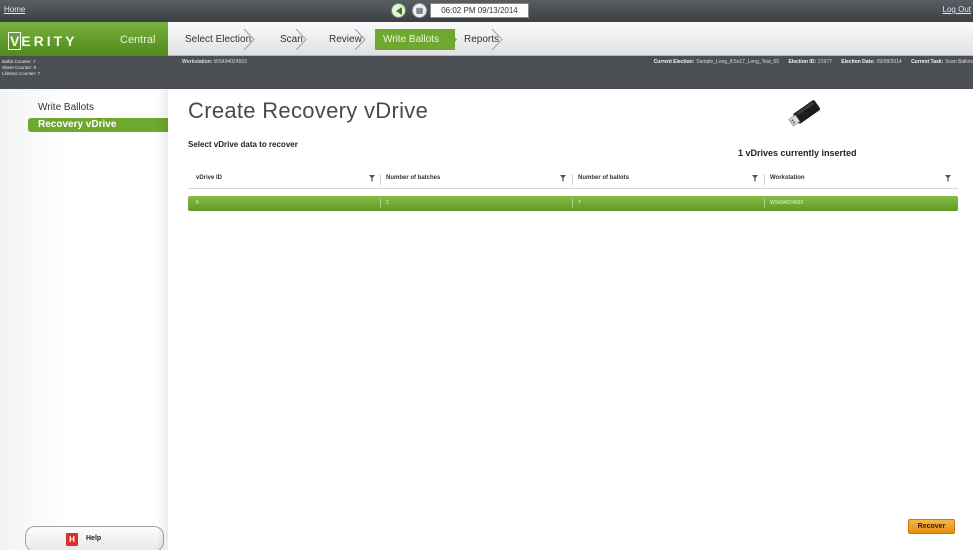 The height and width of the screenshot is (550, 973). Describe the element at coordinates (387, 203) in the screenshot. I see `table-cell: 2` at that location.